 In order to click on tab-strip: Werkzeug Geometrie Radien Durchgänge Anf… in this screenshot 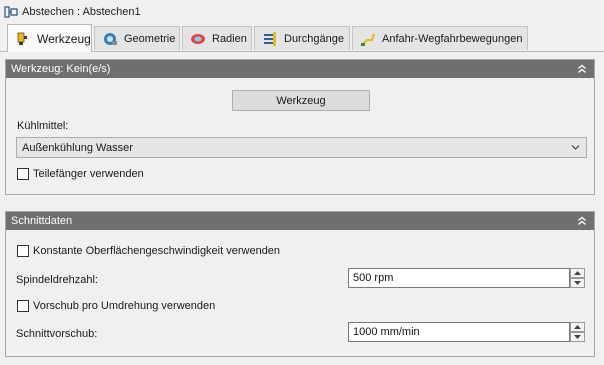, I will do `click(302, 38)`.